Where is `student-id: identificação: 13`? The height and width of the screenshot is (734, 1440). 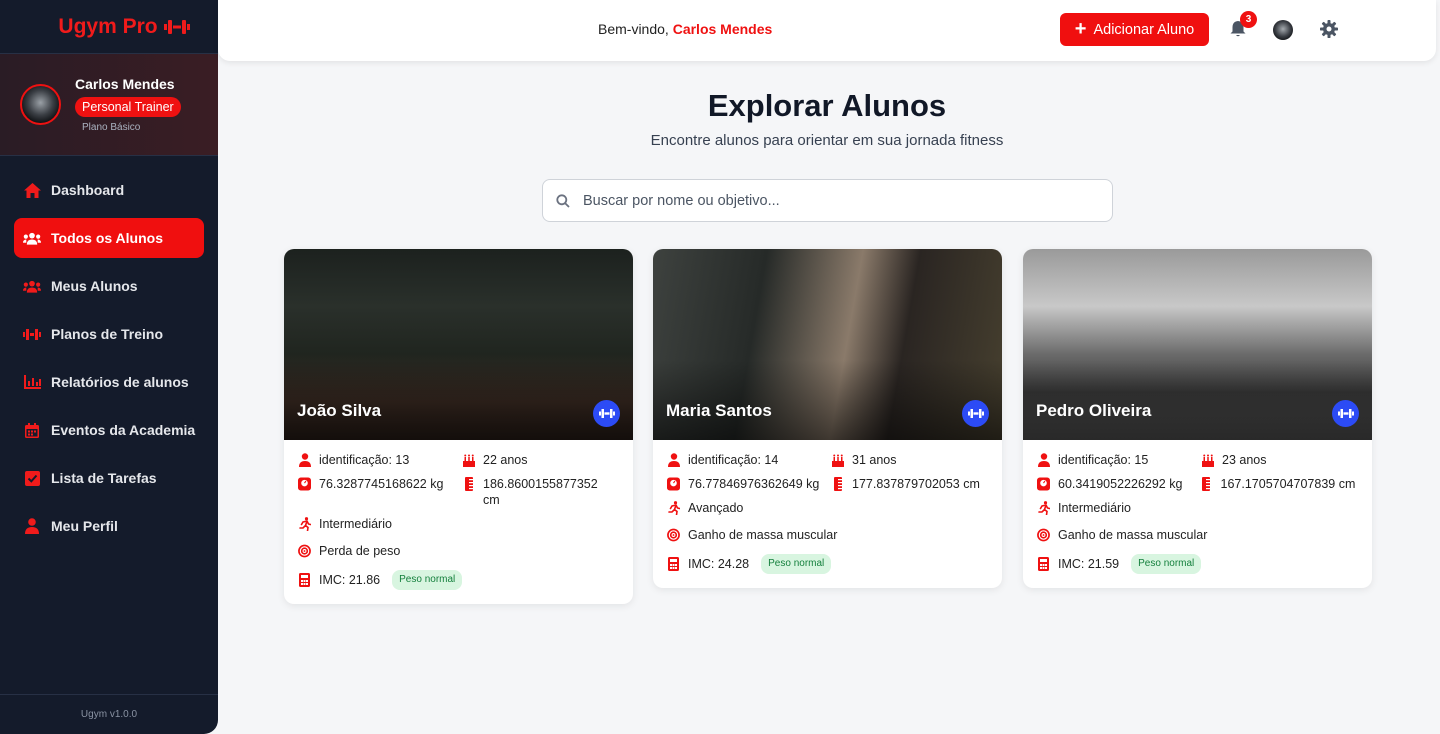
student-id: identificação: 13 is located at coordinates (364, 460).